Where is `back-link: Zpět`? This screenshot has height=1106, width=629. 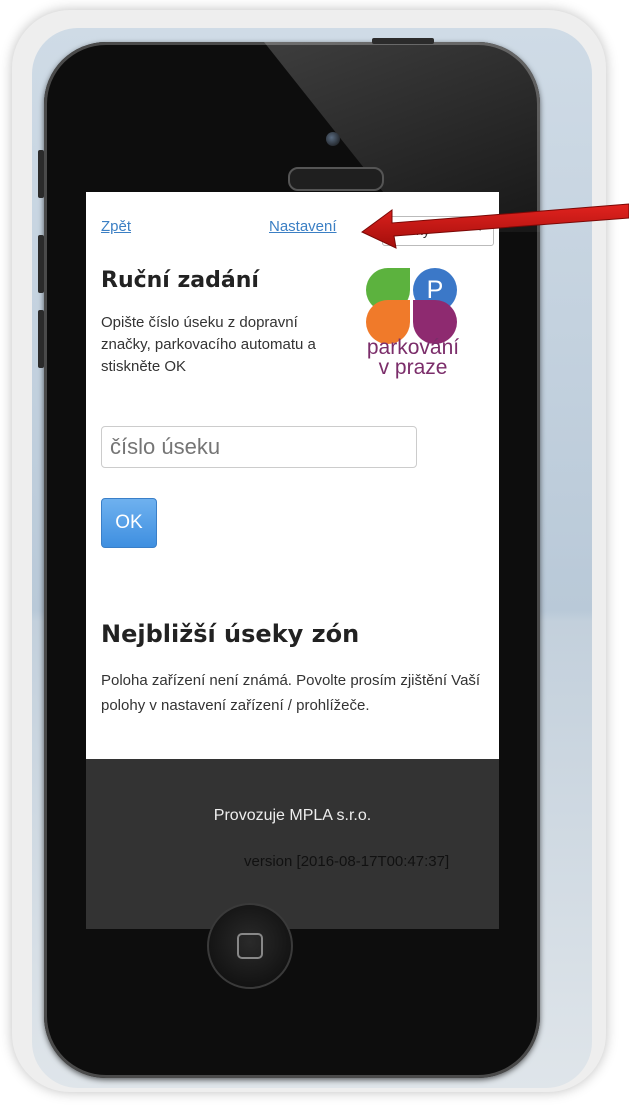 back-link: Zpět is located at coordinates (116, 226).